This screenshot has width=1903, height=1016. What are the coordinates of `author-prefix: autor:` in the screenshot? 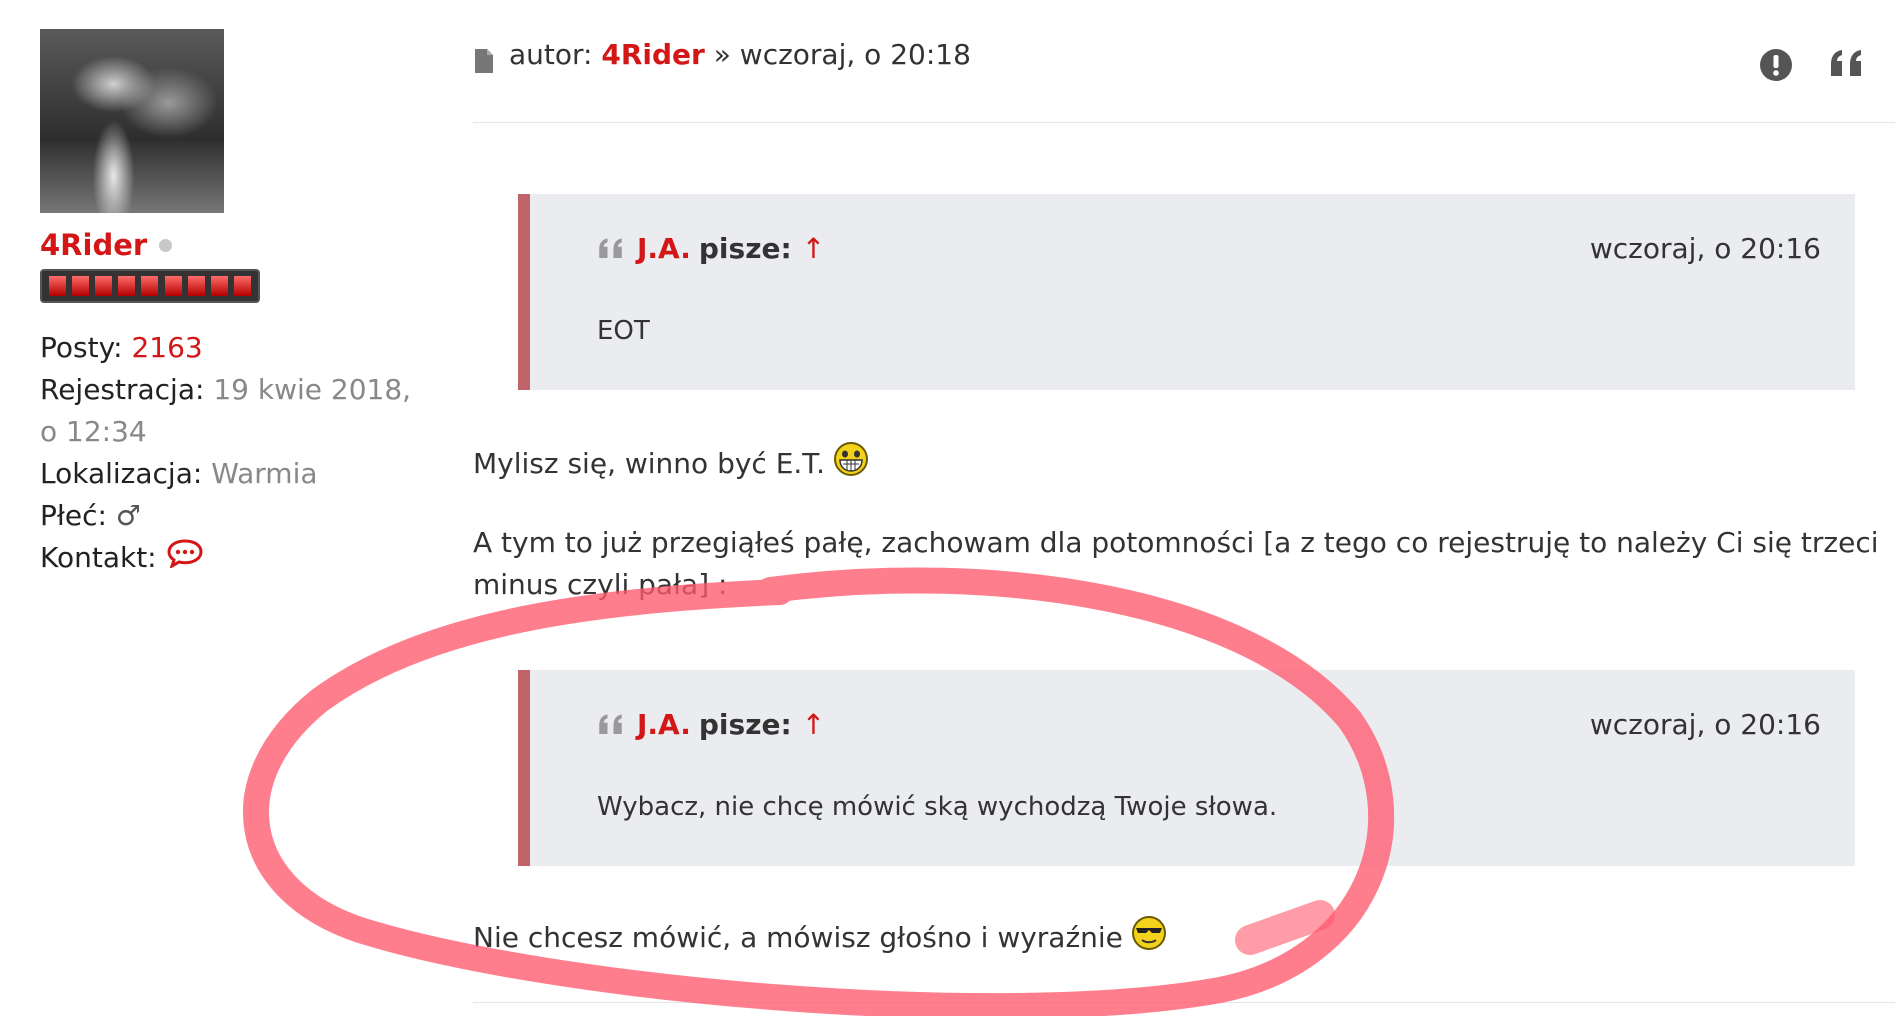 It's located at (551, 54).